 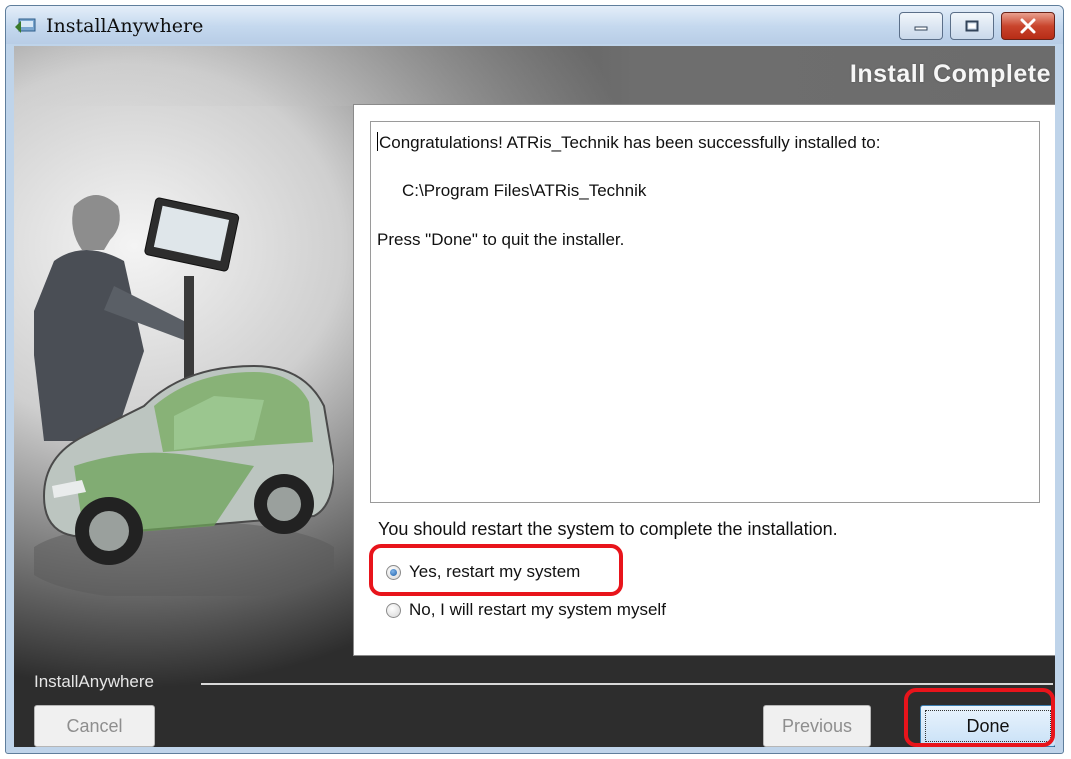 I want to click on step-title: Install Complete, so click(x=950, y=74).